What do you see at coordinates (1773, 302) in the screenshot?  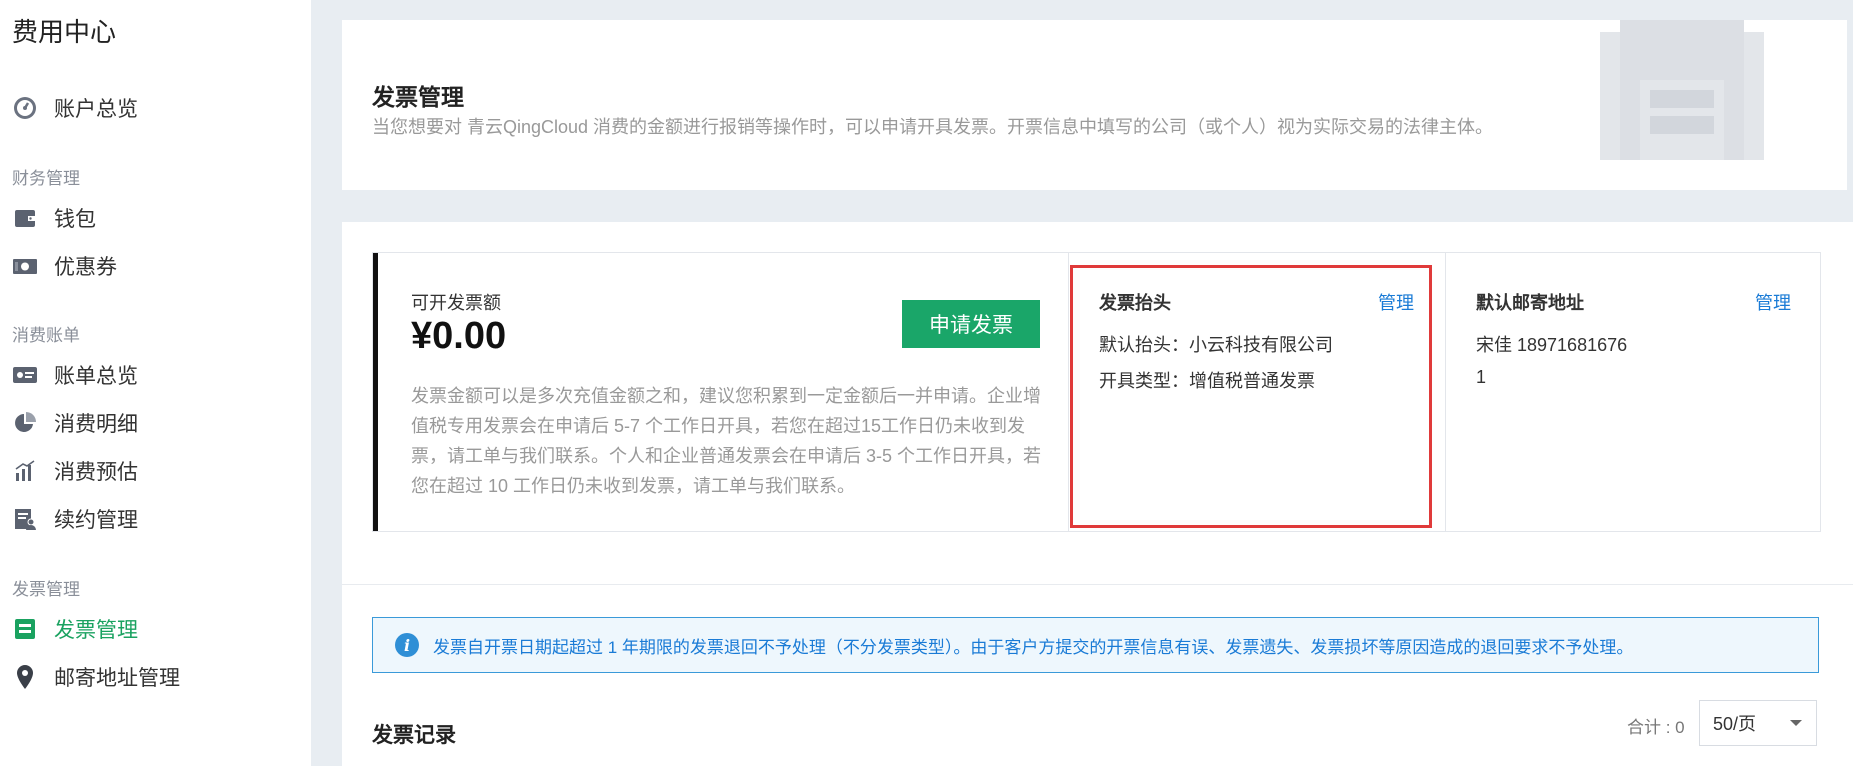 I see `manage-mailing-address-link: 管理` at bounding box center [1773, 302].